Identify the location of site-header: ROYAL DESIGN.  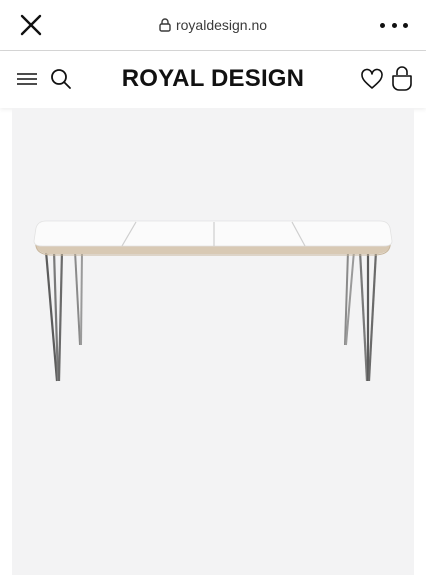
(213, 79).